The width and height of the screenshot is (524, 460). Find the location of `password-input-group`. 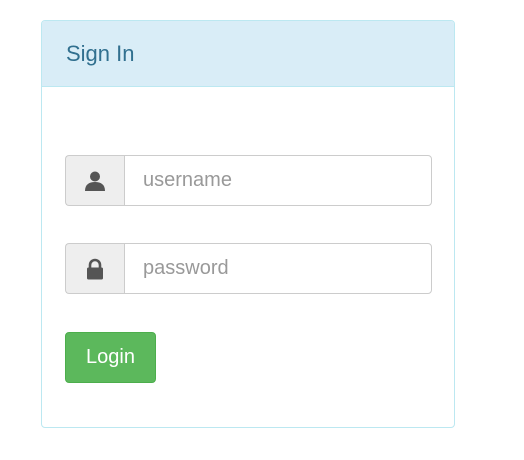

password-input-group is located at coordinates (248, 268).